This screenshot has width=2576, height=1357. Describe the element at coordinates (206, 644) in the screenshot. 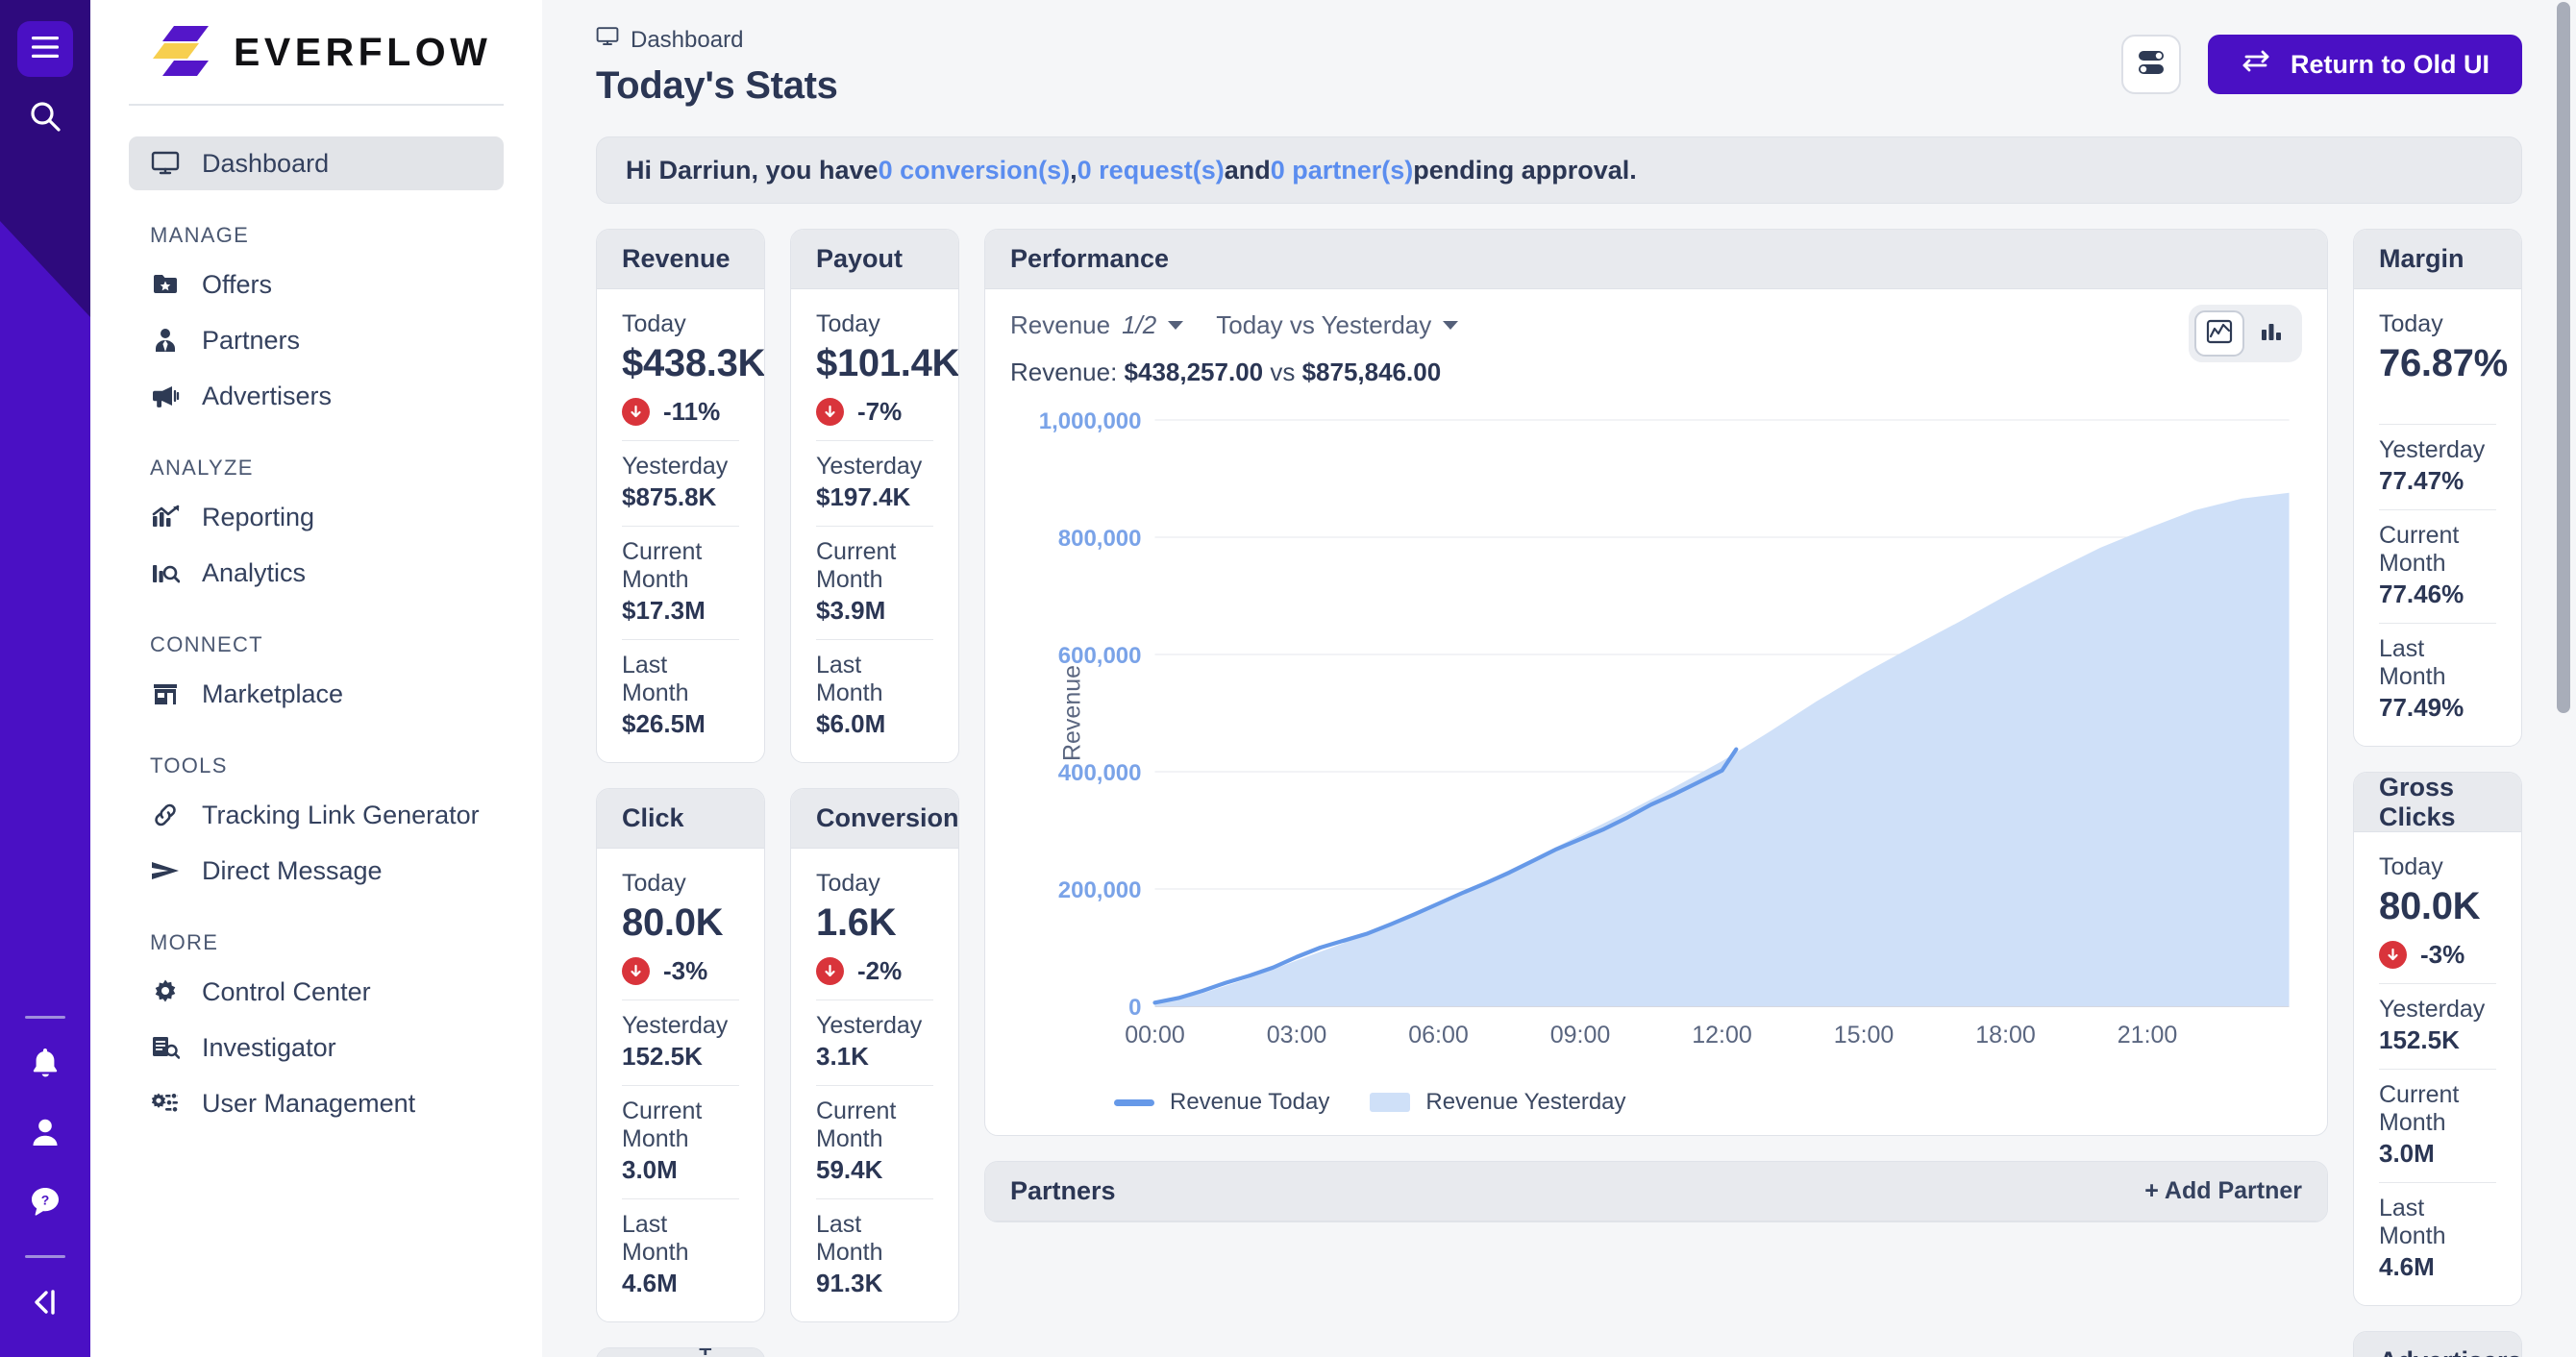

I see `sidebar-group-connect: CONNECT` at that location.